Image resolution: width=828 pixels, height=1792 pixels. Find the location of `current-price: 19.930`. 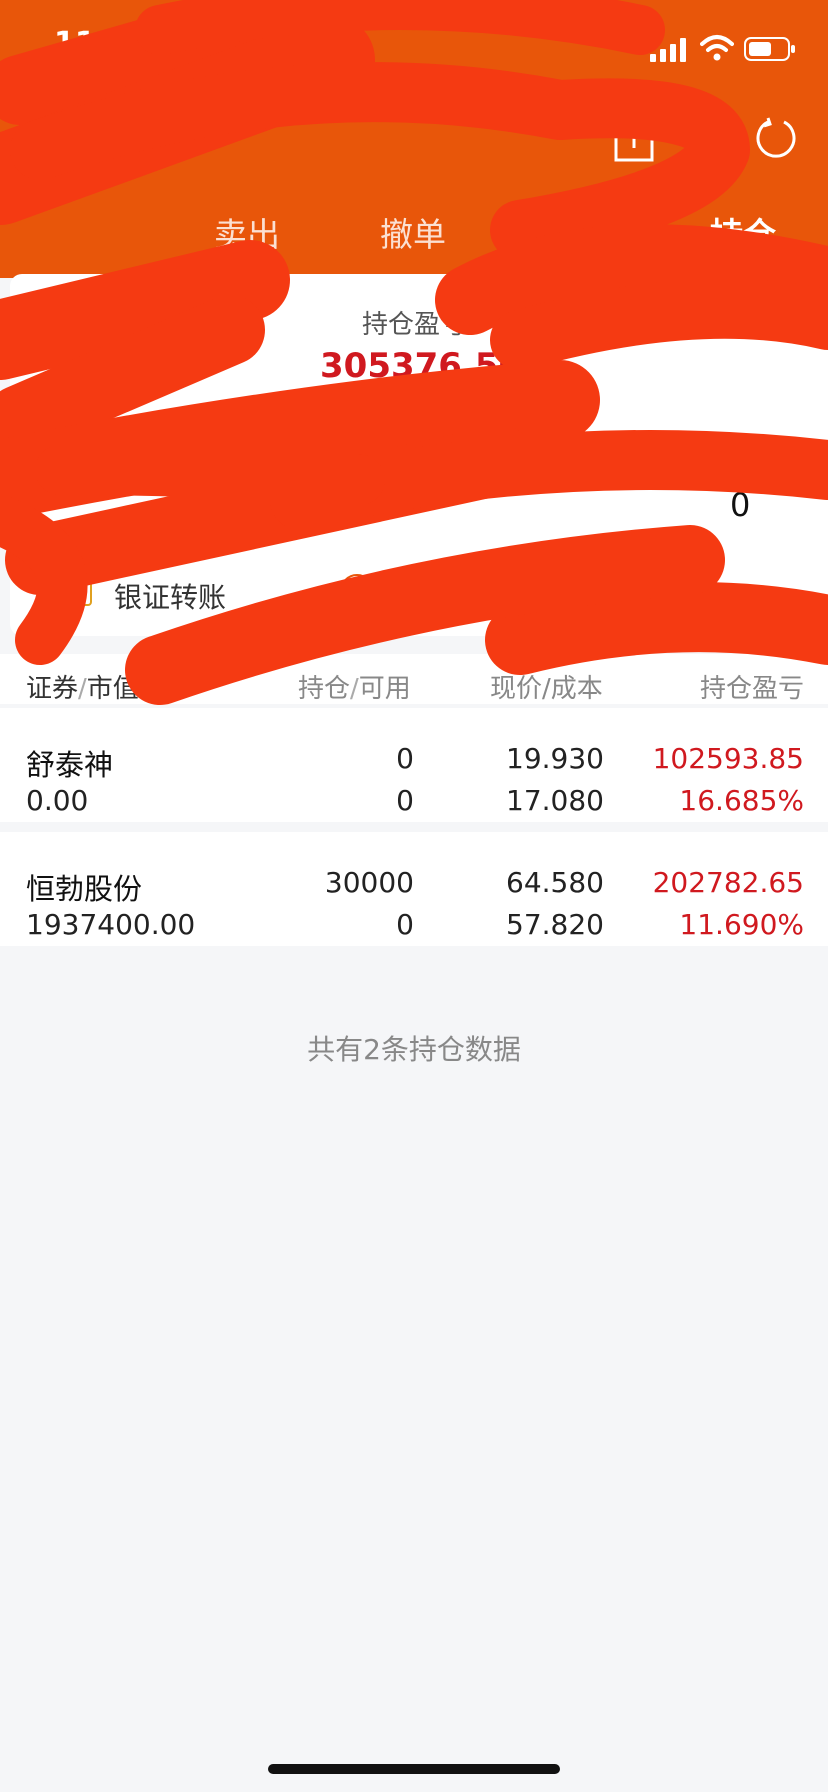

current-price: 19.930 is located at coordinates (555, 758).